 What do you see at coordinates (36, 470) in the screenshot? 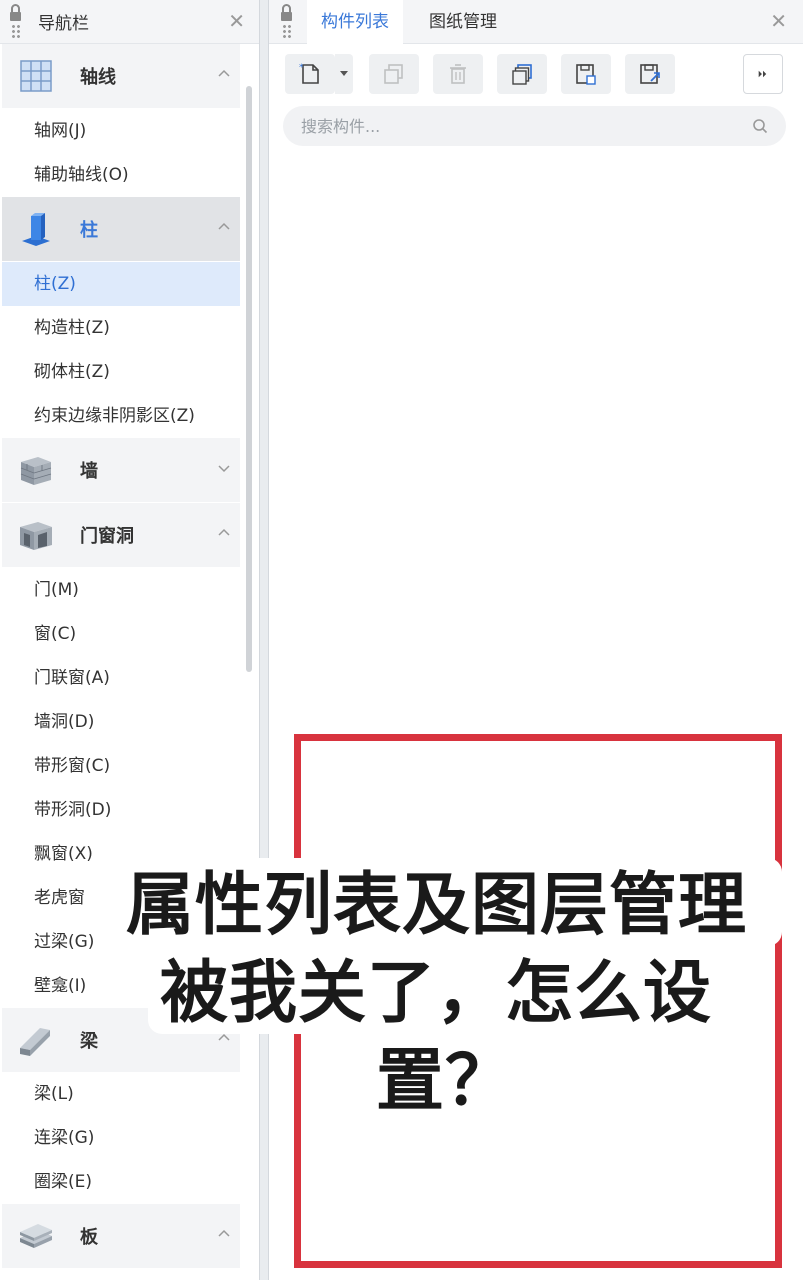
I see `brick-wall-icon` at bounding box center [36, 470].